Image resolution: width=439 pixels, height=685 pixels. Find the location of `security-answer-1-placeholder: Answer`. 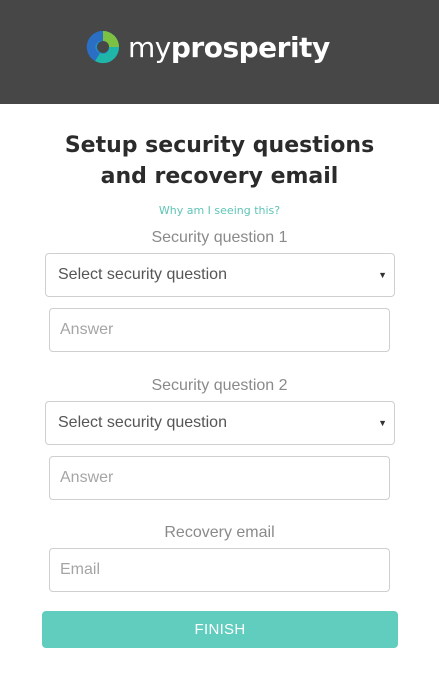

security-answer-1-placeholder: Answer is located at coordinates (87, 329).